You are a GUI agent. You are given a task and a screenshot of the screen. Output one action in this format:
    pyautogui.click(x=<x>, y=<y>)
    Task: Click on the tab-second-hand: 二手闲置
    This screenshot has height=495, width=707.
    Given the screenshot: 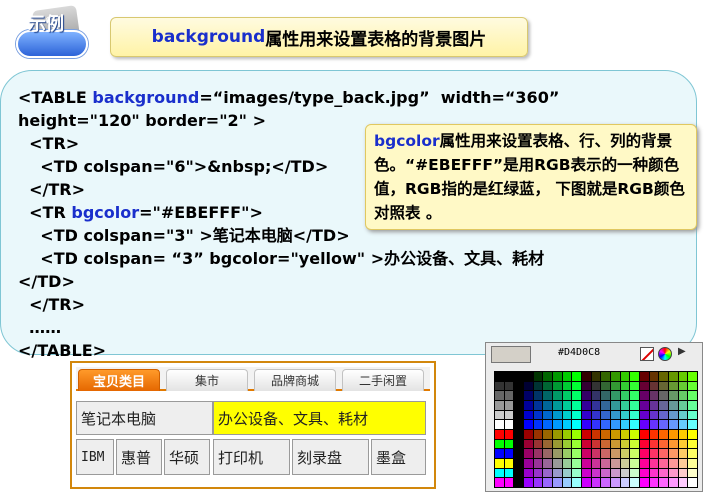 What is the action you would take?
    pyautogui.click(x=383, y=380)
    